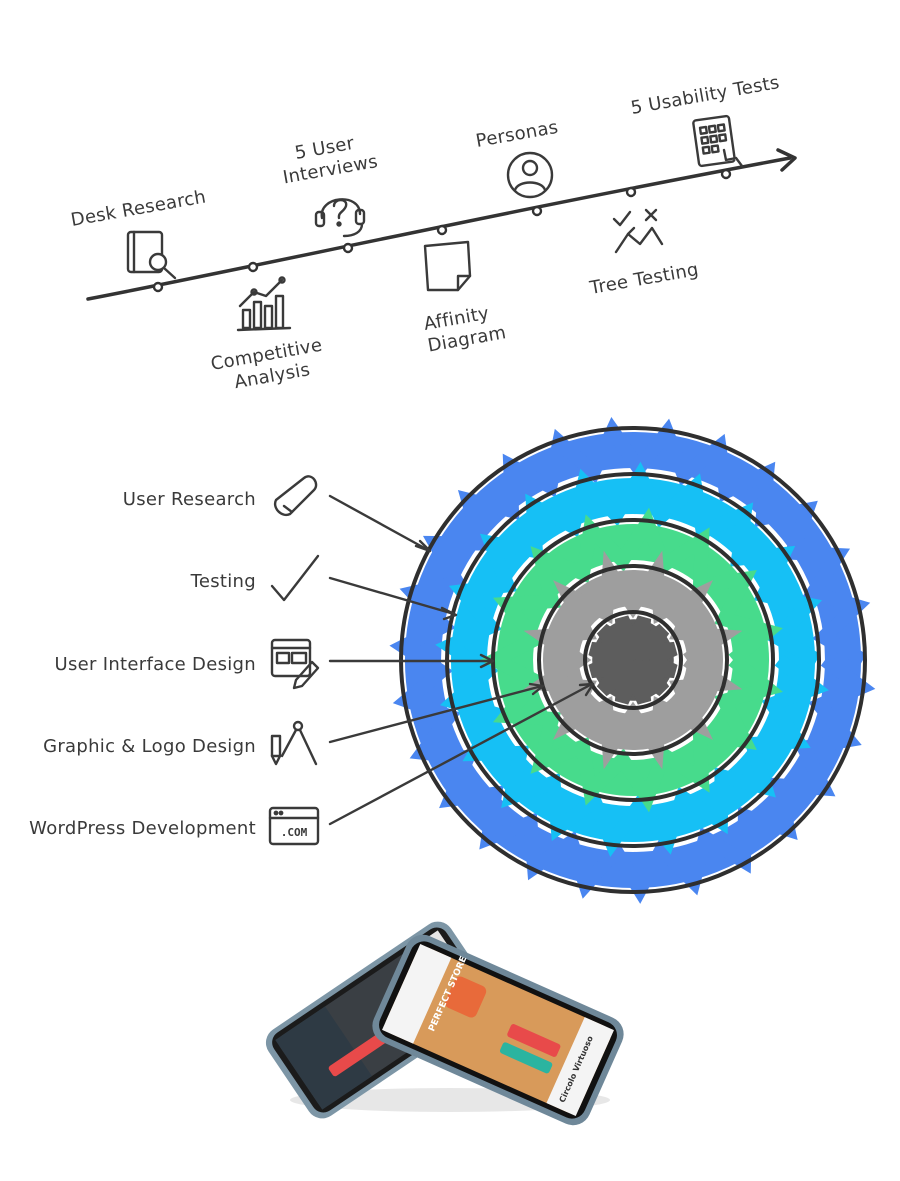  Describe the element at coordinates (295, 664) in the screenshot. I see `layout-pencil-icon` at that location.